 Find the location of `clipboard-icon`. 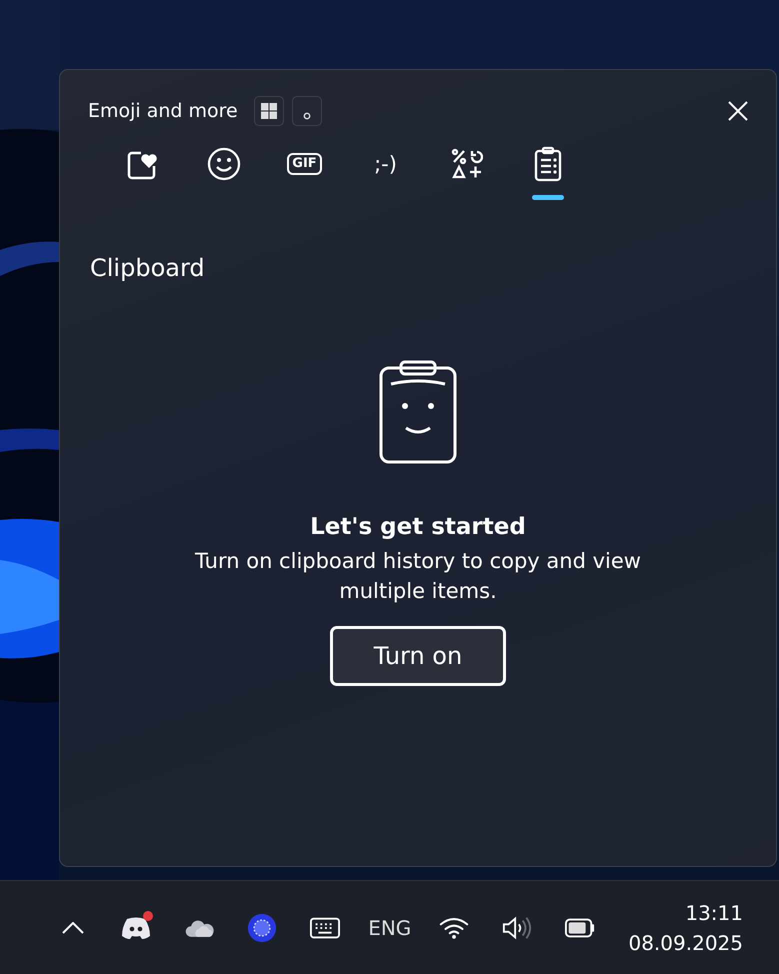

clipboard-icon is located at coordinates (548, 164).